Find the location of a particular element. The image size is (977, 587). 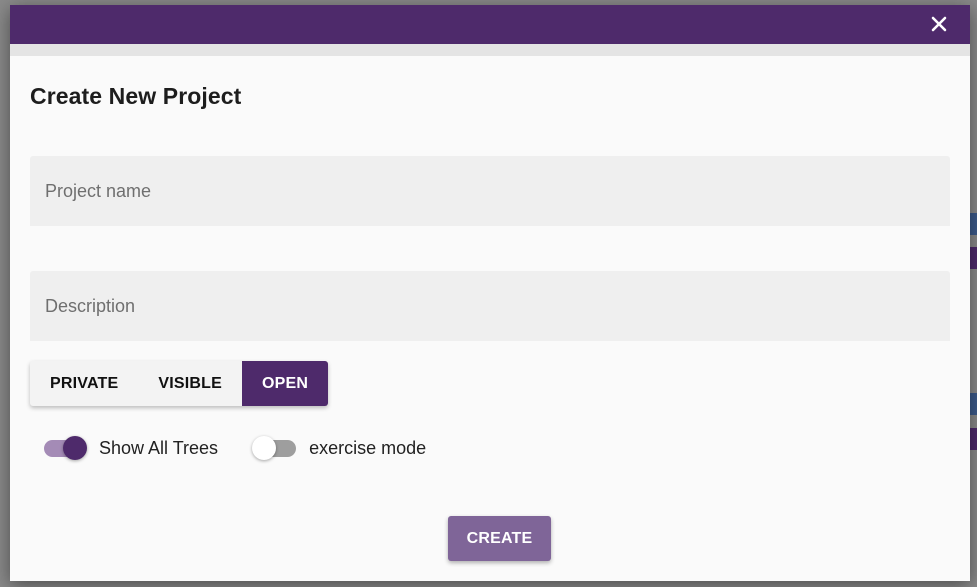

dialog-header is located at coordinates (490, 24).